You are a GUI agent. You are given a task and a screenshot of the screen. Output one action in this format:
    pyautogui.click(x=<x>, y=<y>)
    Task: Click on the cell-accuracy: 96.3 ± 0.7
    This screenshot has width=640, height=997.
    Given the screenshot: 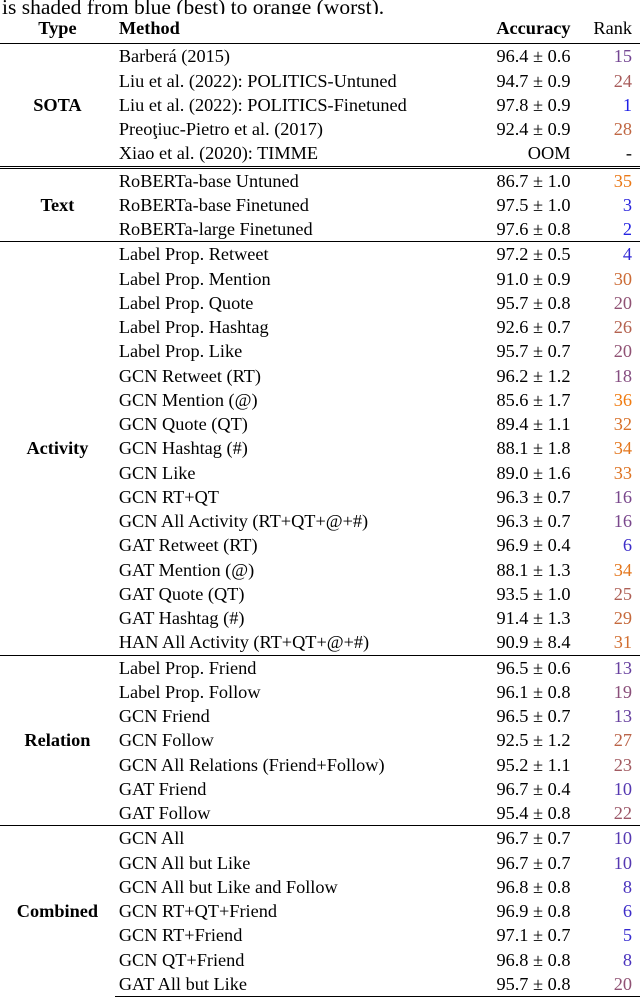 What is the action you would take?
    pyautogui.click(x=533, y=521)
    